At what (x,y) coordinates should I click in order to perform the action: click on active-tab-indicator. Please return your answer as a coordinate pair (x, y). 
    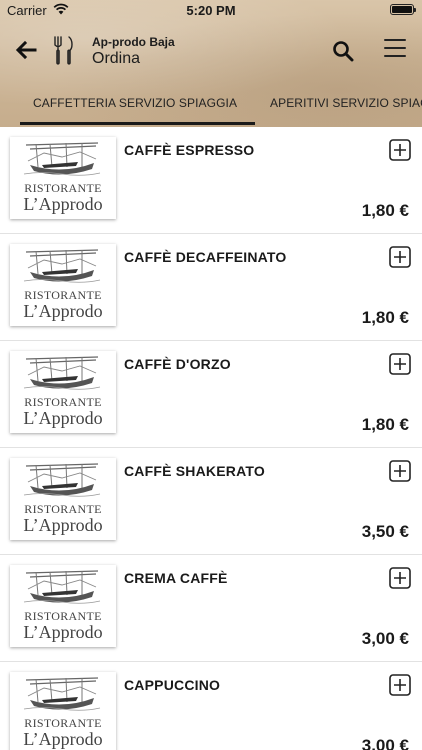
    Looking at the image, I should click on (137, 123).